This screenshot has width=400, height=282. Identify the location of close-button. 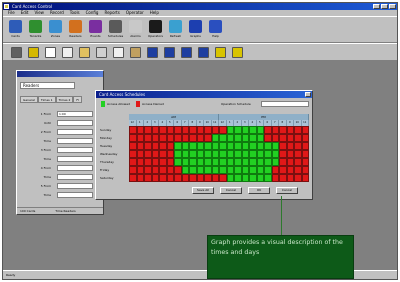
(392, 6).